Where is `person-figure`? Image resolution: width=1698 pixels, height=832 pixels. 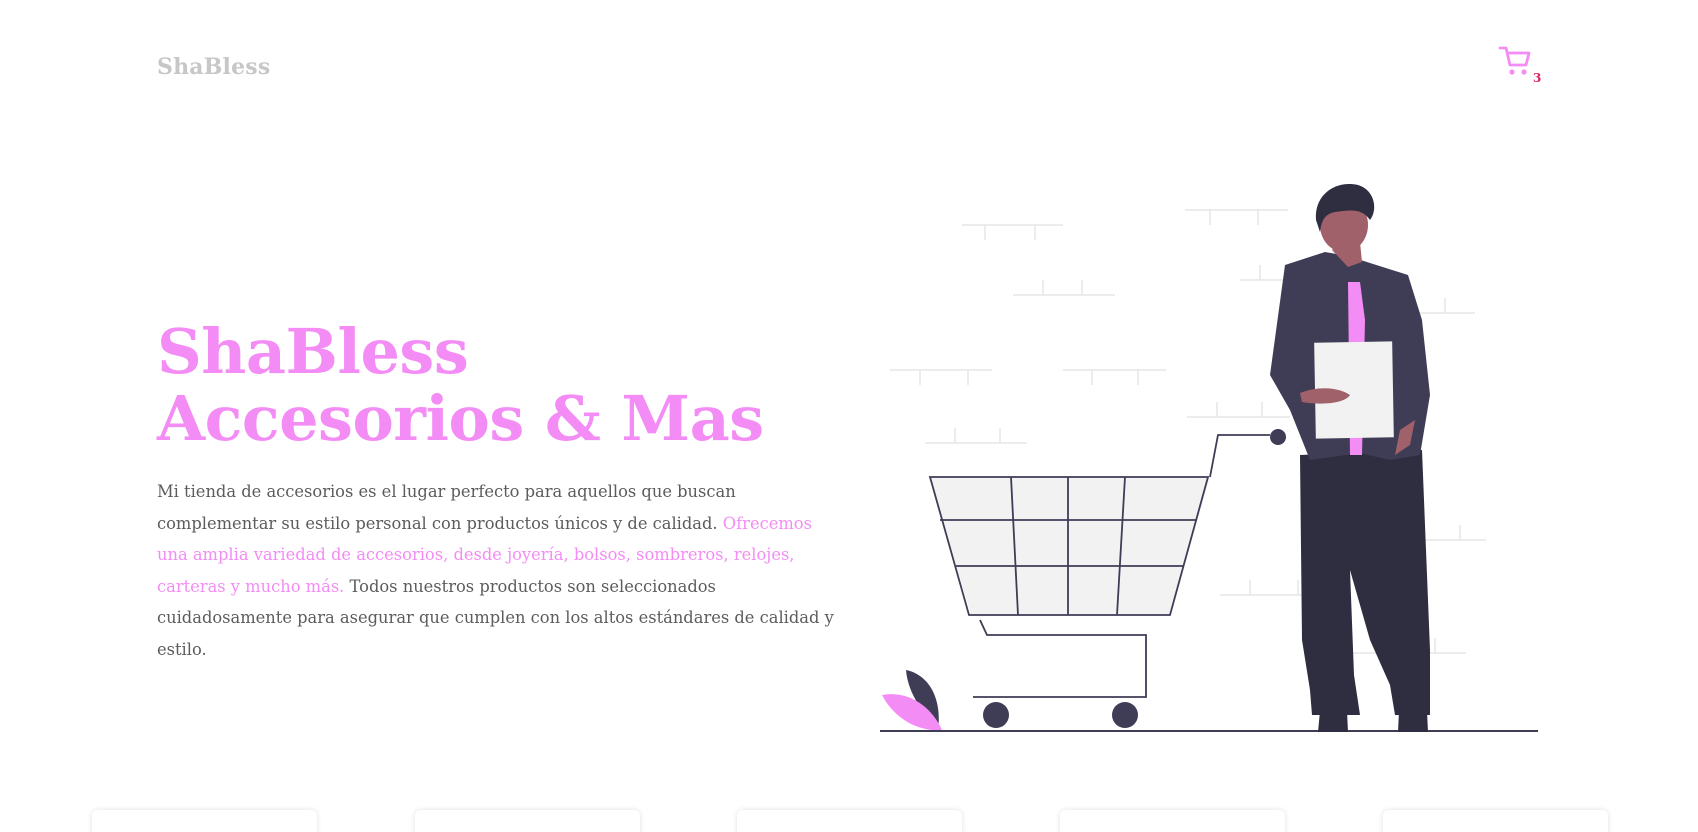 person-figure is located at coordinates (1350, 458).